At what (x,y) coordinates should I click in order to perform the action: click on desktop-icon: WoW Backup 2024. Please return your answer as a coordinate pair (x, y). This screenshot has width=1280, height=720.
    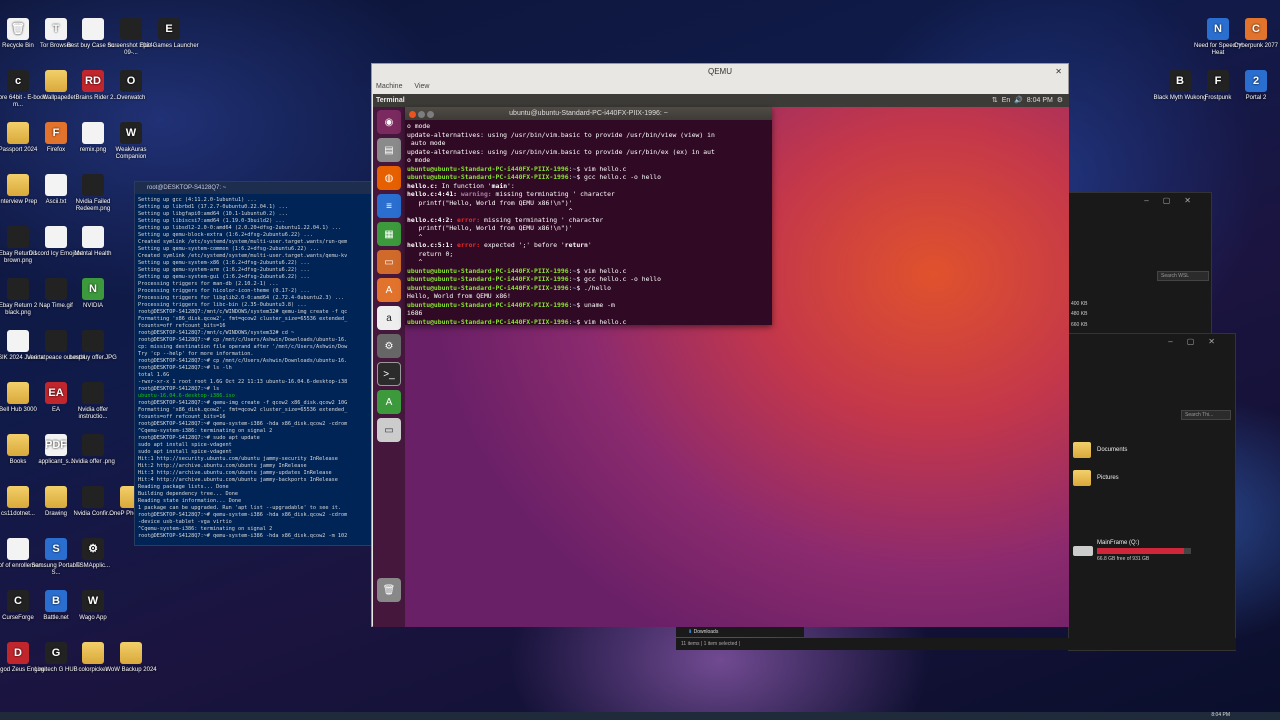
    Looking at the image, I should click on (131, 658).